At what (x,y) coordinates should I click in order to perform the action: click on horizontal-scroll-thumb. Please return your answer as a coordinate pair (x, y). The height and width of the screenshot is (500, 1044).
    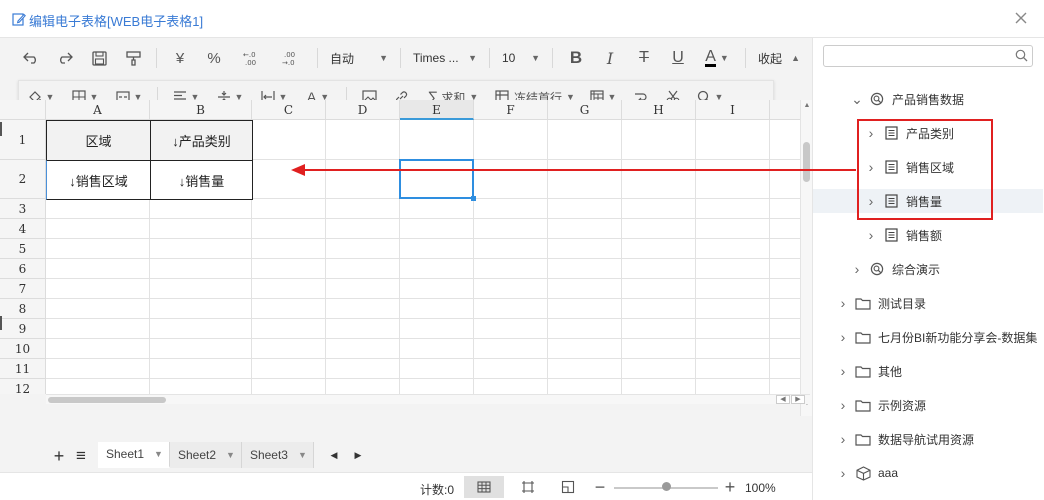
    Looking at the image, I should click on (107, 400).